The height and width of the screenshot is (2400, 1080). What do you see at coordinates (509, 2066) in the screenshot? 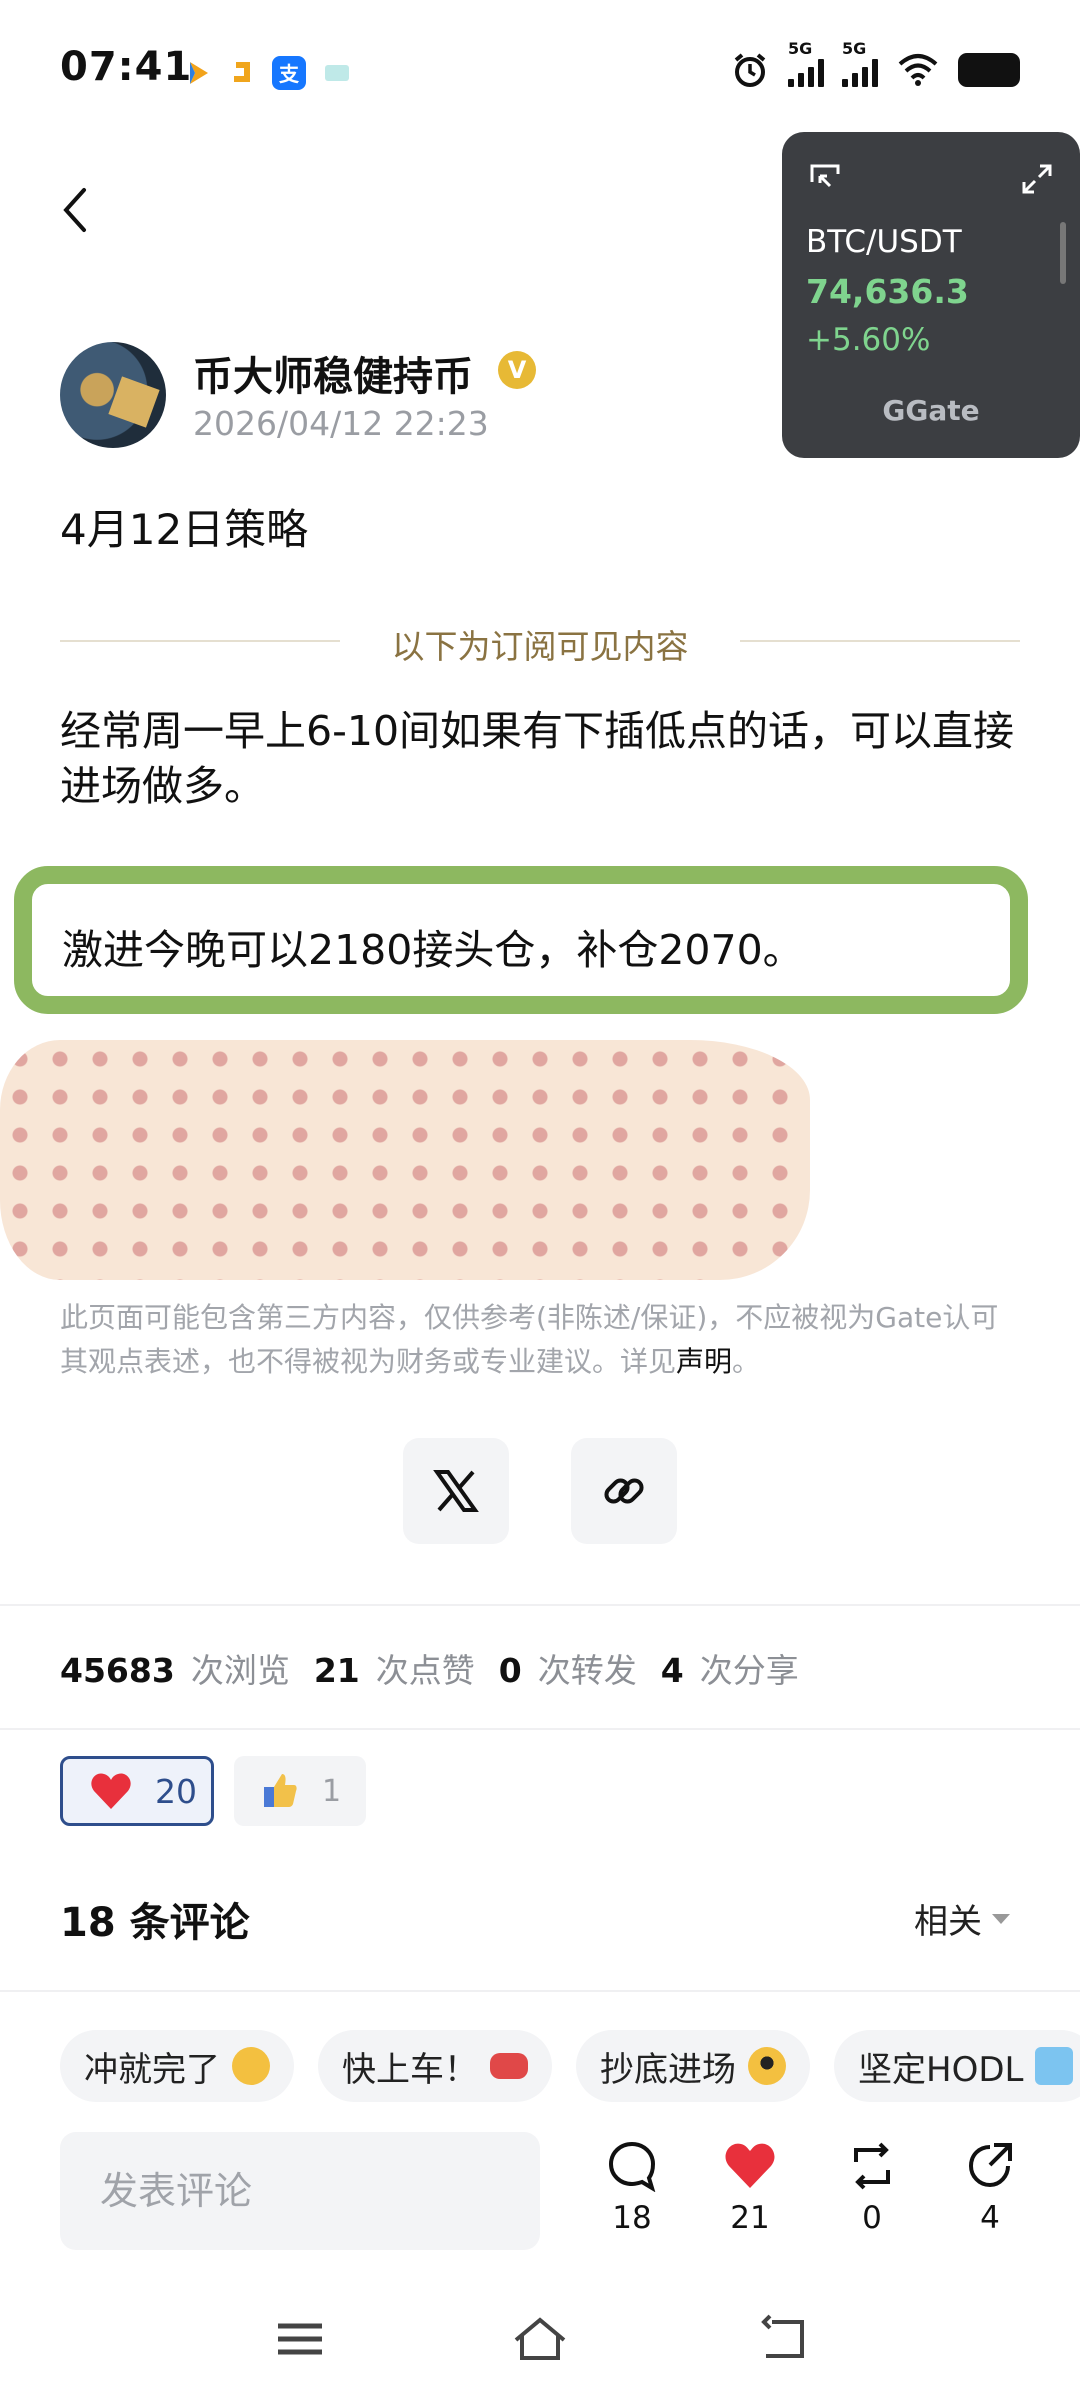
I see `car-emoji-icon` at bounding box center [509, 2066].